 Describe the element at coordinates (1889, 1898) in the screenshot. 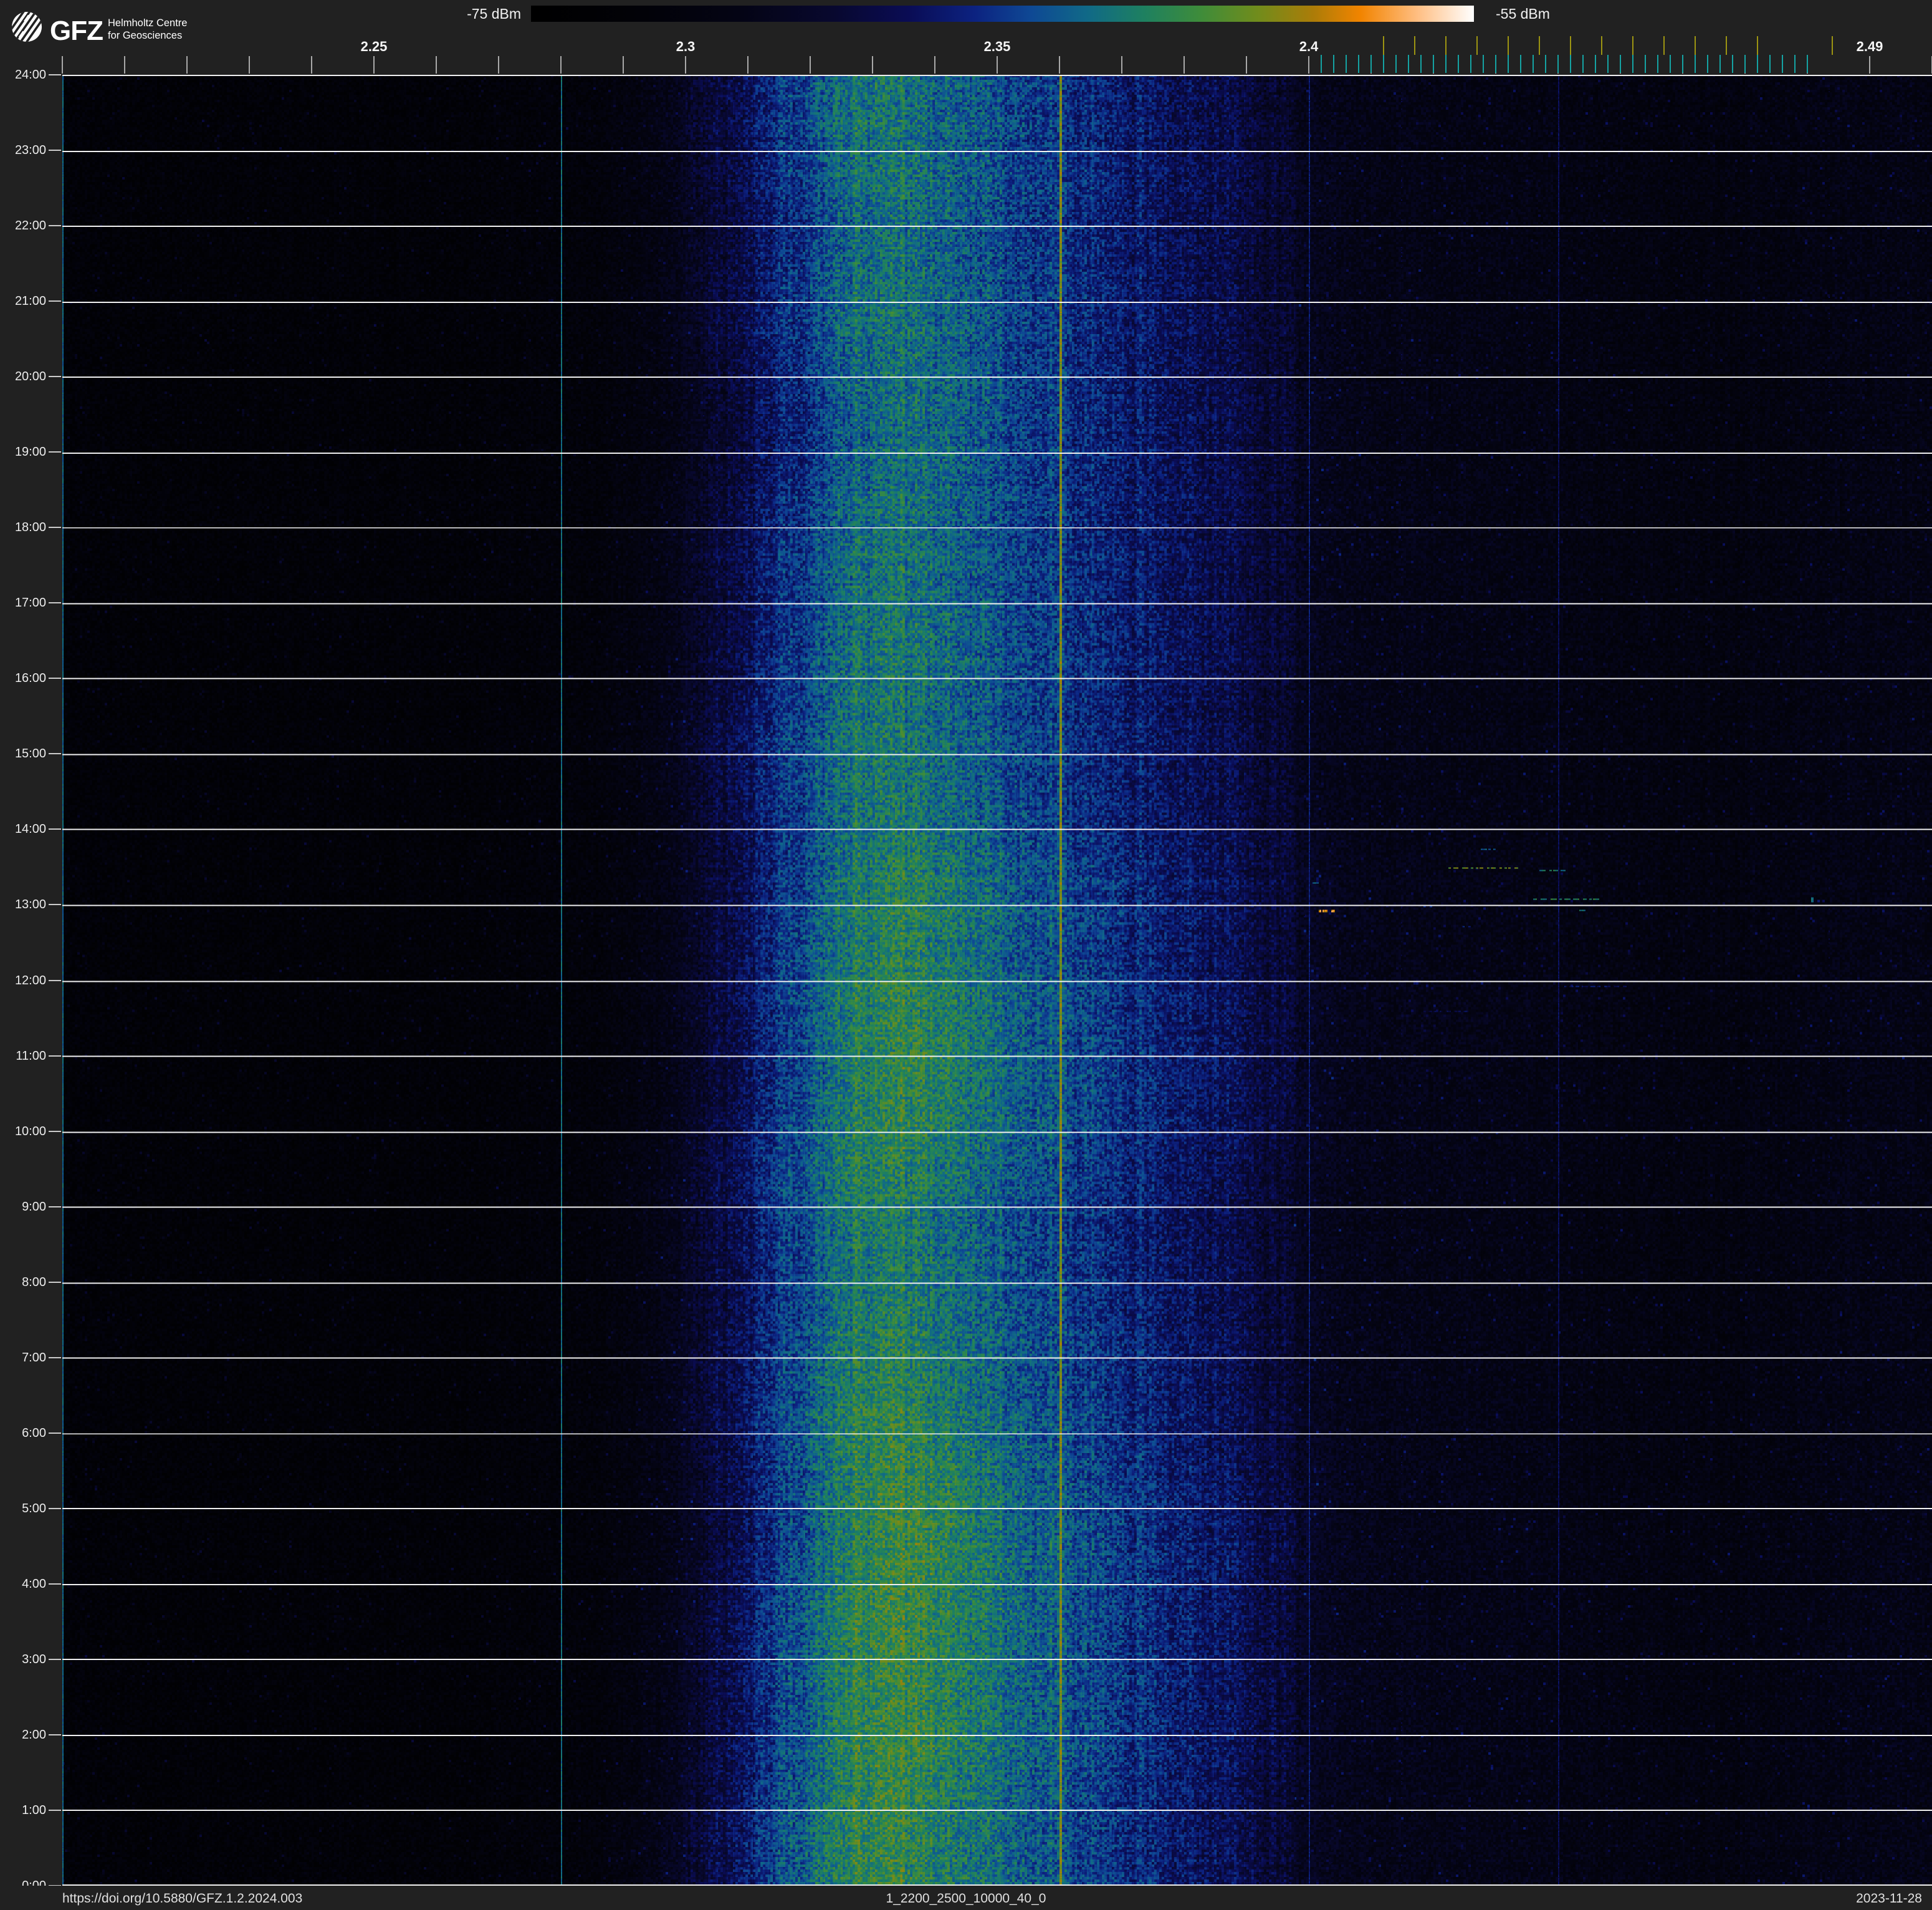

I see `date-label: 2023-11-28` at that location.